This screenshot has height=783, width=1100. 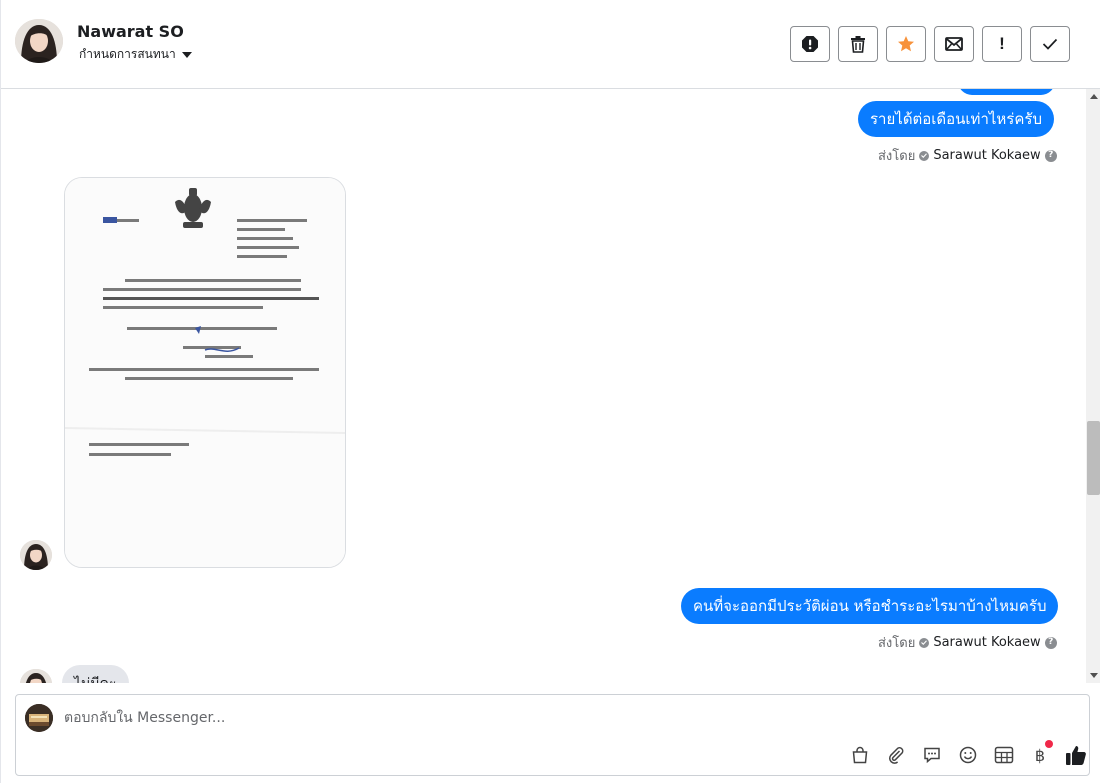 I want to click on incoming-message-bubble: ไม่มีคะ, so click(x=95, y=674).